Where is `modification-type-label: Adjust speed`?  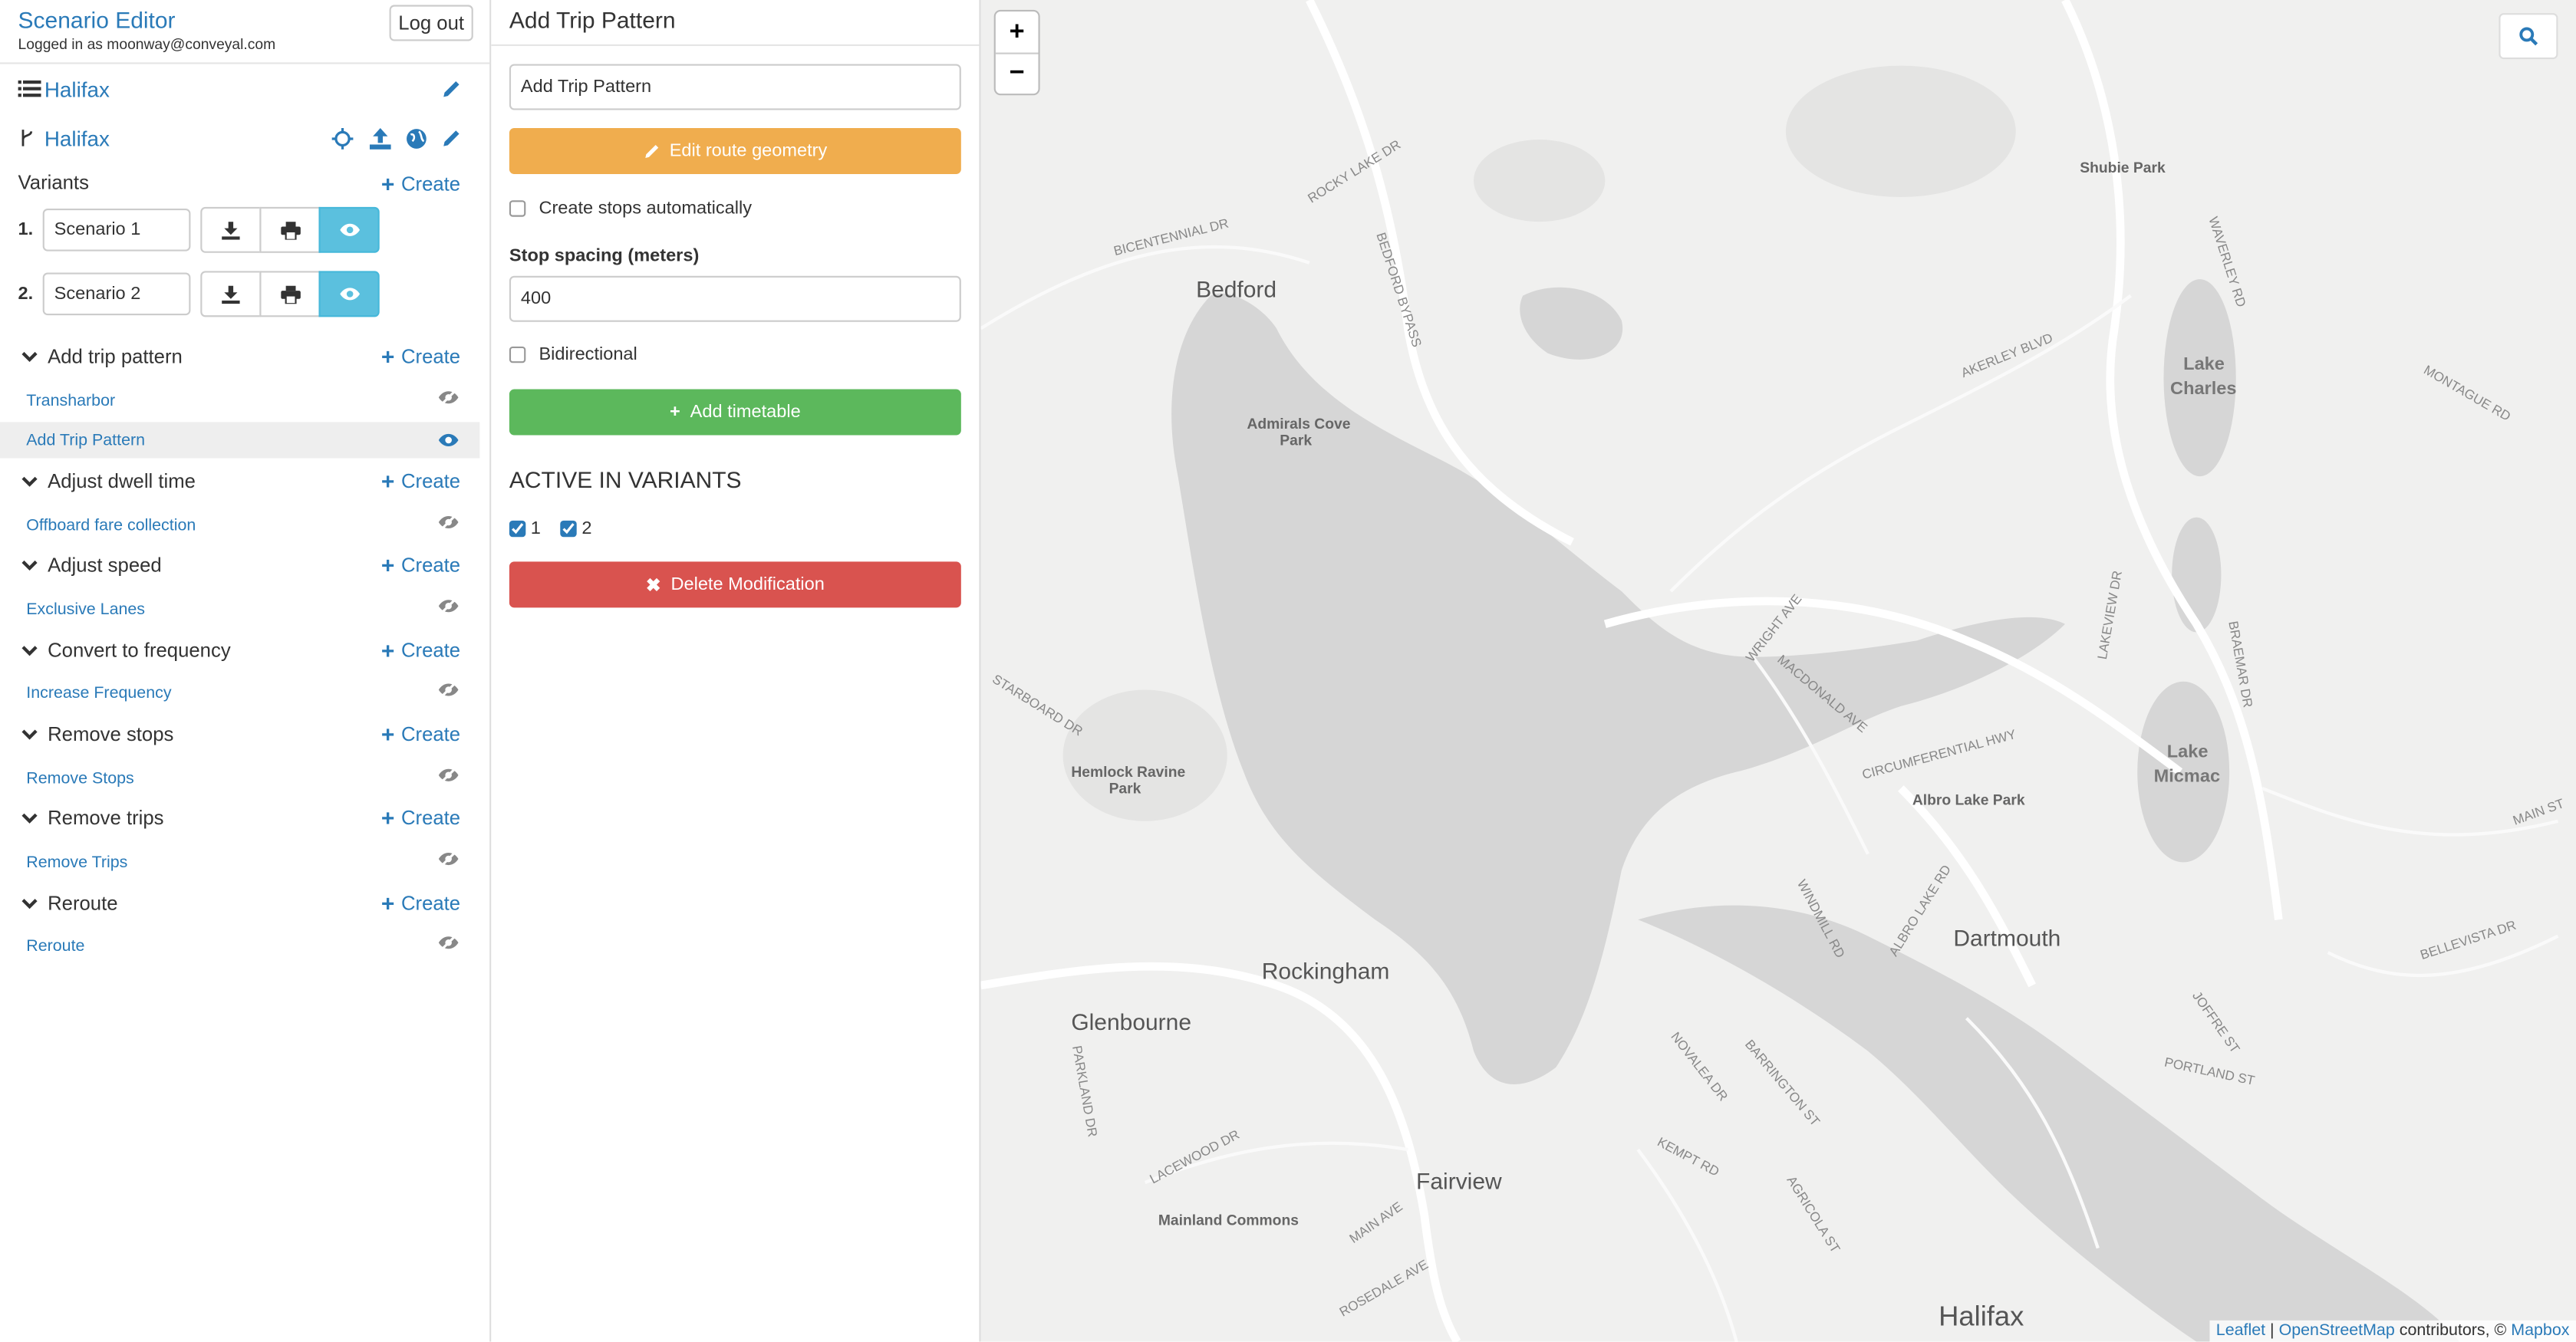
modification-type-label: Adjust speed is located at coordinates (105, 565).